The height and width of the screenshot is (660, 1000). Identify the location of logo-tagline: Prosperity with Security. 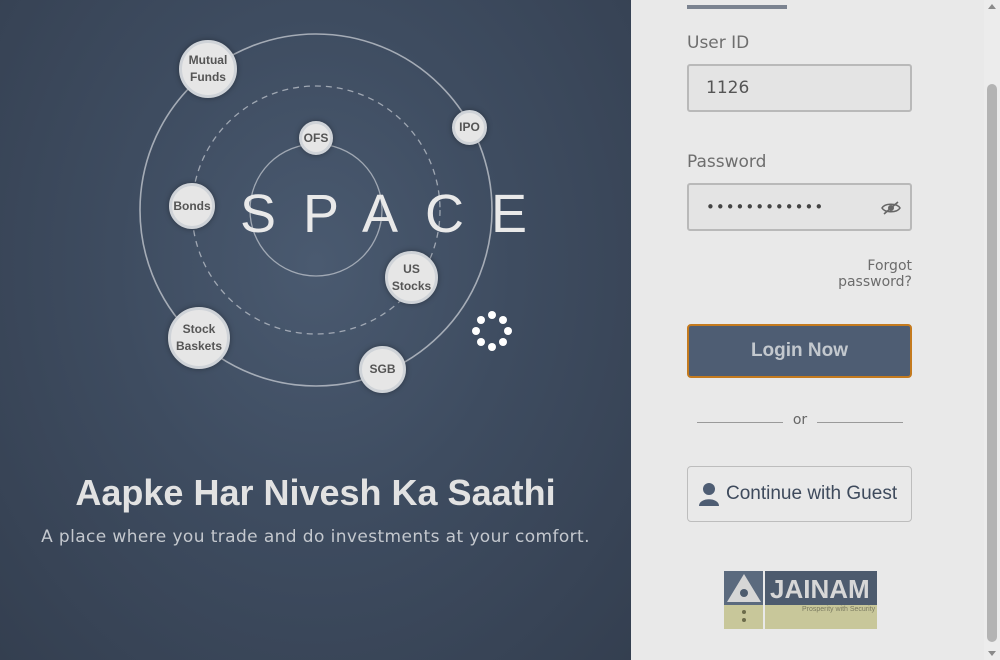
(839, 609).